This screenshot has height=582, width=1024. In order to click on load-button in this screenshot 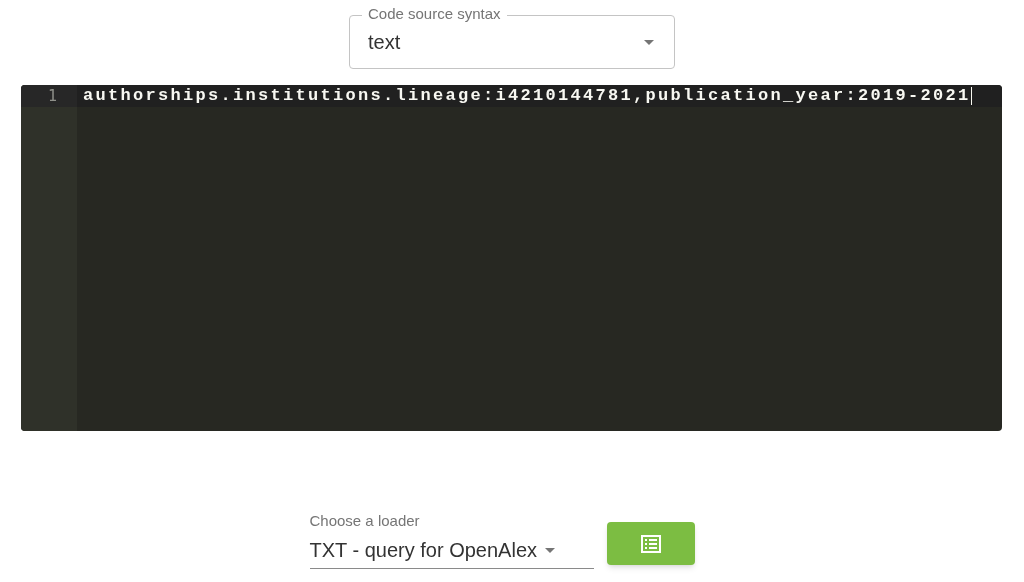, I will do `click(650, 543)`.